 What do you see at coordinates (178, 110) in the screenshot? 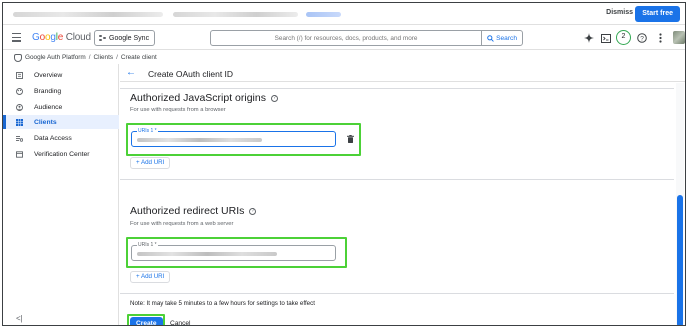
I see `js-origins-subtitle: For use with requests from a browser` at bounding box center [178, 110].